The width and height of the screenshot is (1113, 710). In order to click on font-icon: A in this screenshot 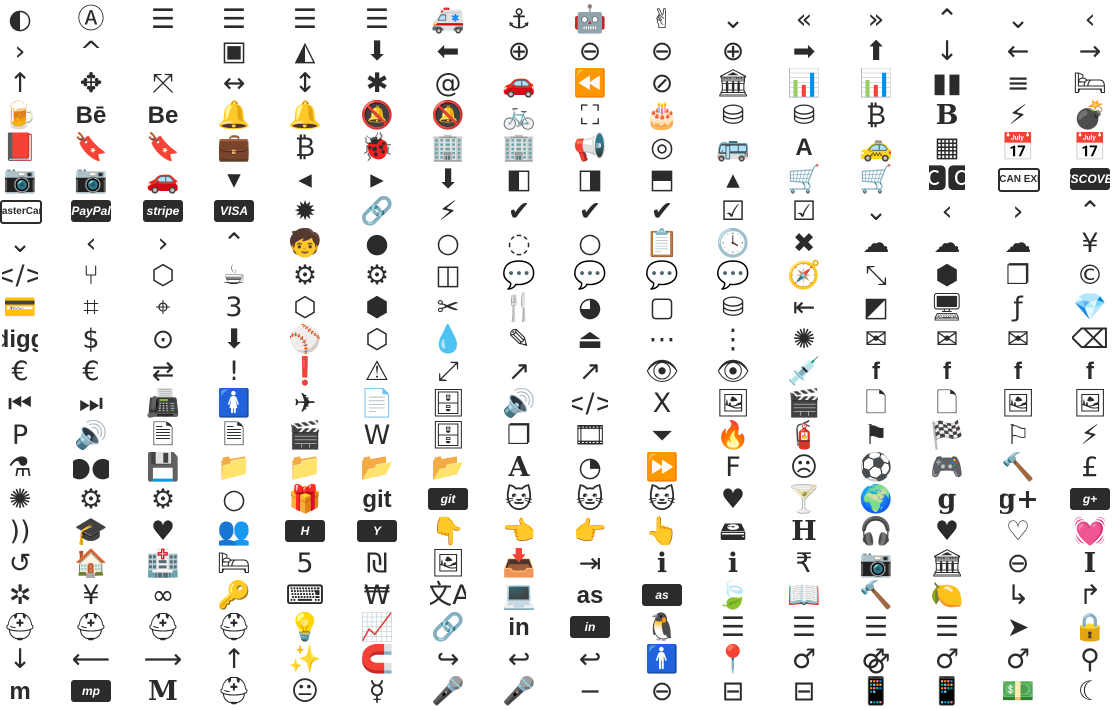, I will do `click(519, 467)`.